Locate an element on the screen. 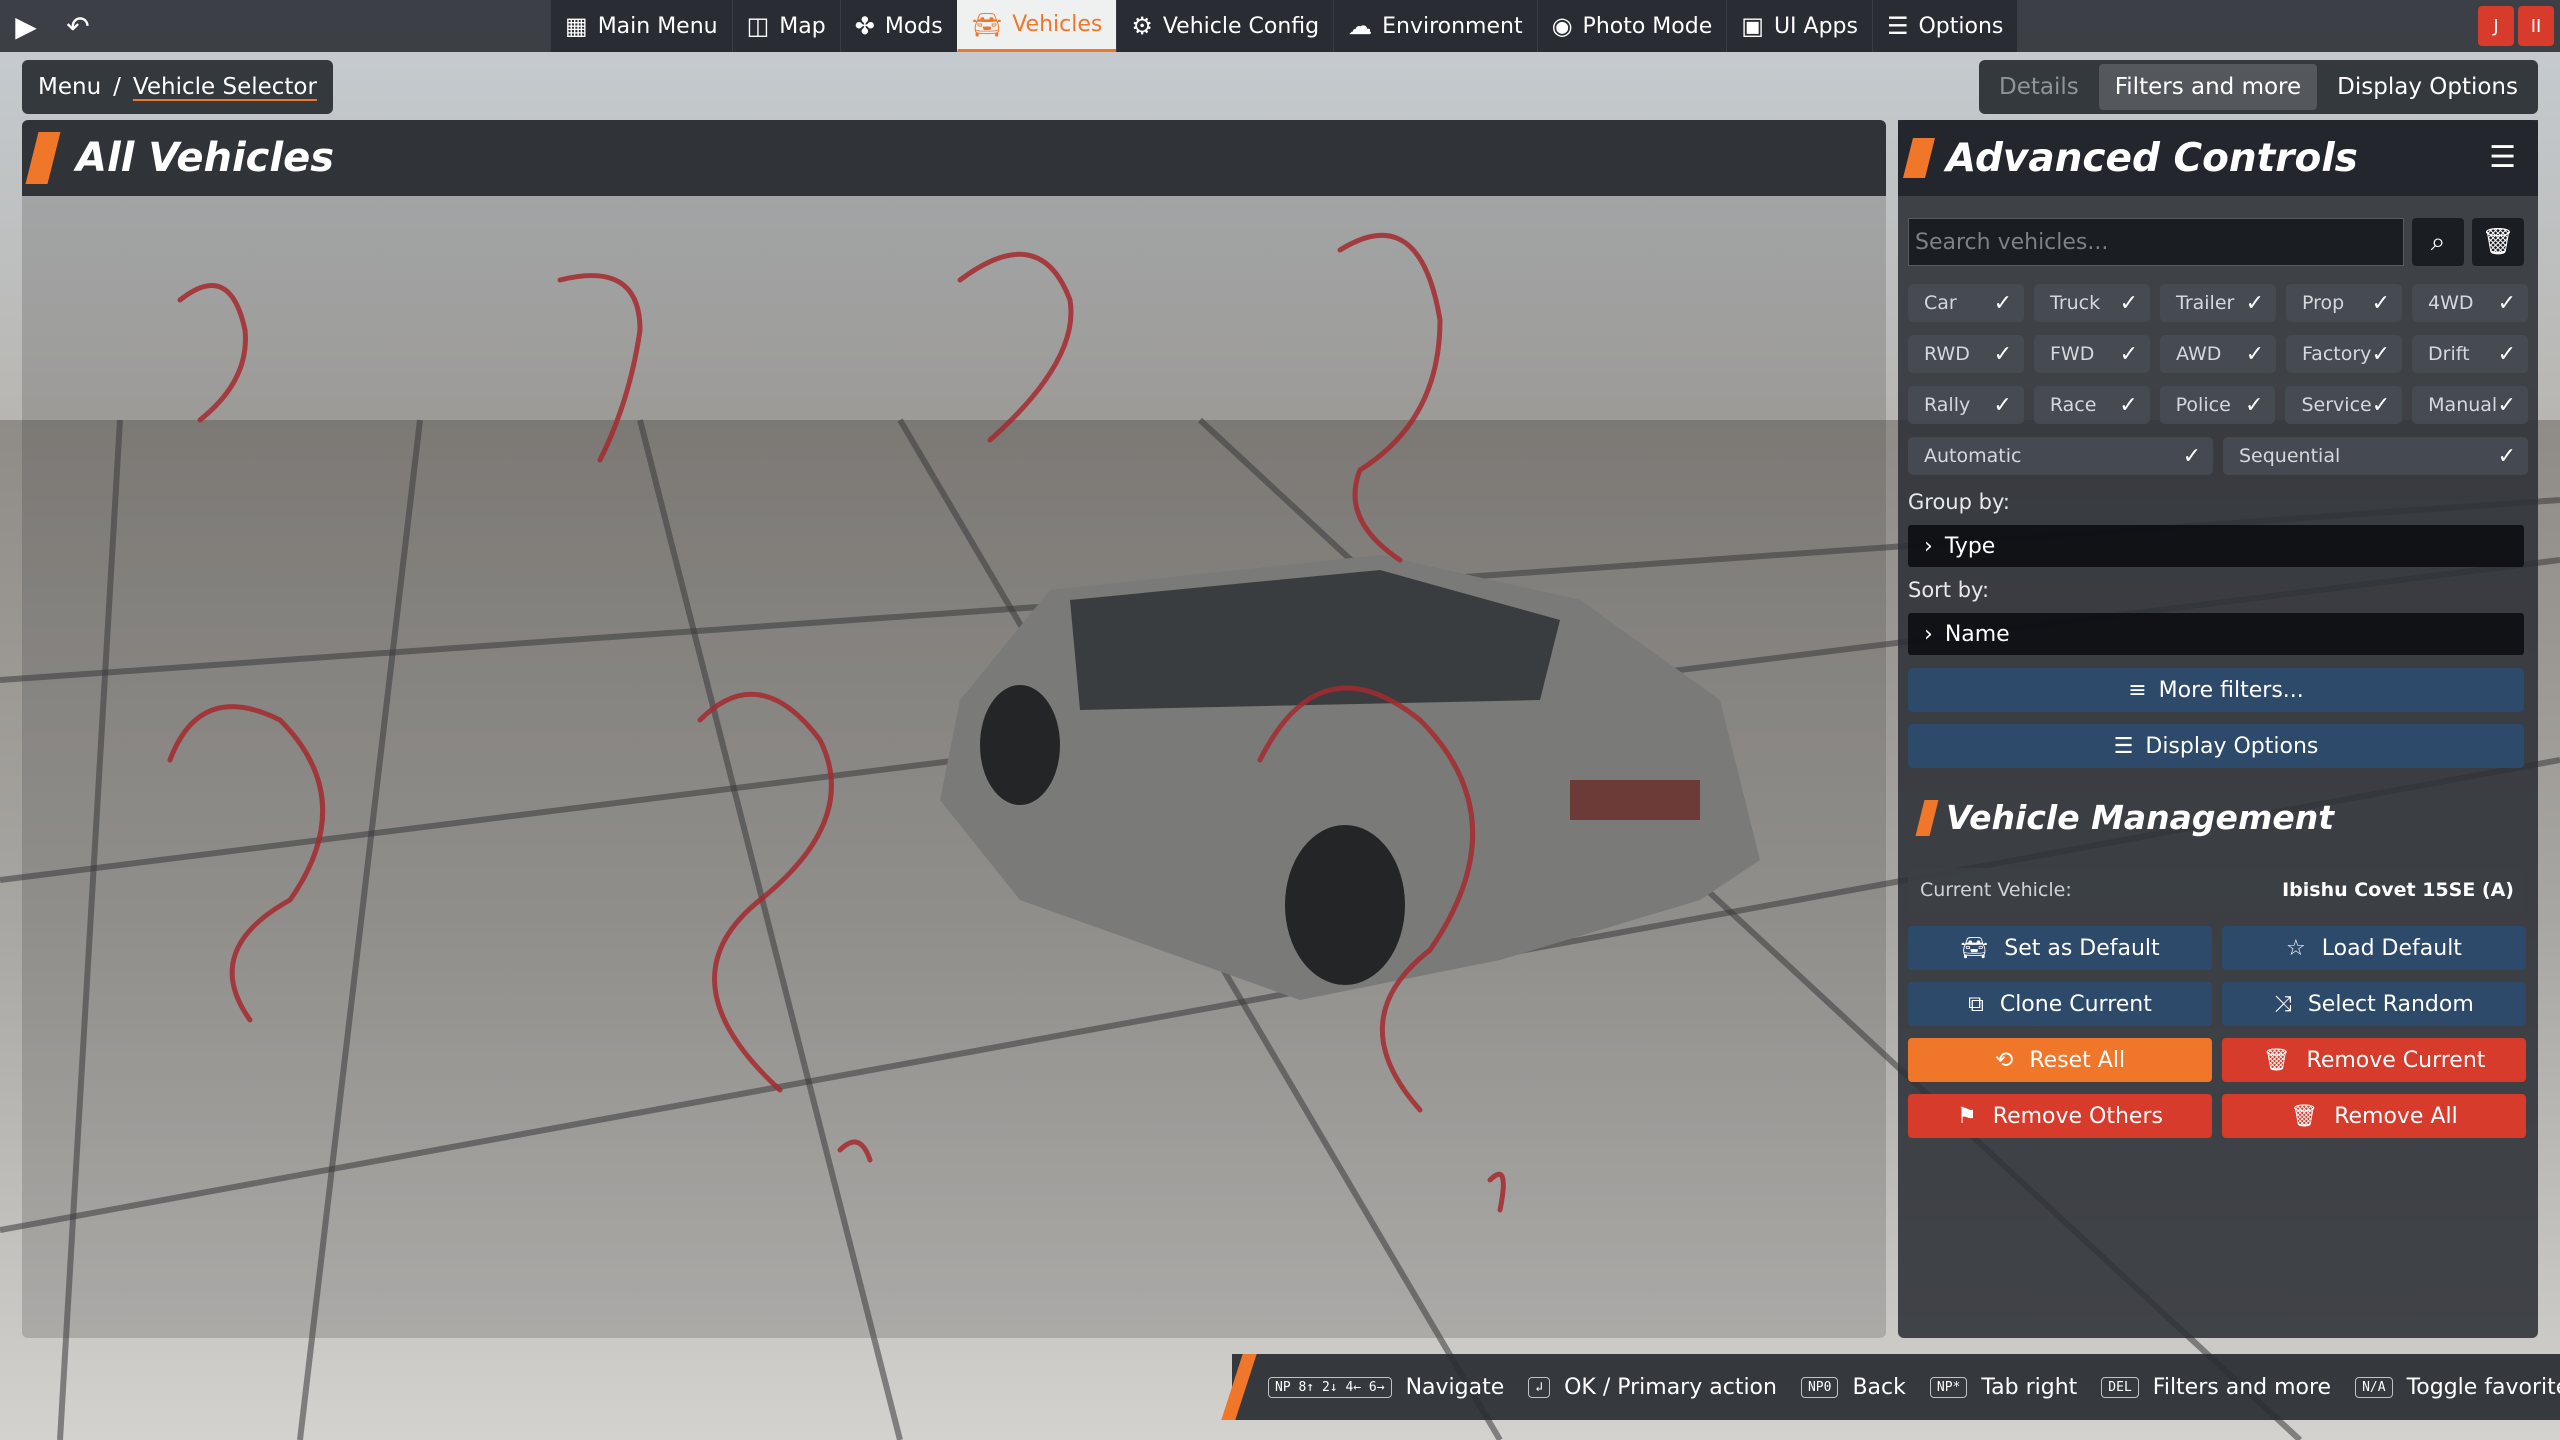 Image resolution: width=2560 pixels, height=1440 pixels. filter-chip-rally: Rally ✓ is located at coordinates (1966, 405).